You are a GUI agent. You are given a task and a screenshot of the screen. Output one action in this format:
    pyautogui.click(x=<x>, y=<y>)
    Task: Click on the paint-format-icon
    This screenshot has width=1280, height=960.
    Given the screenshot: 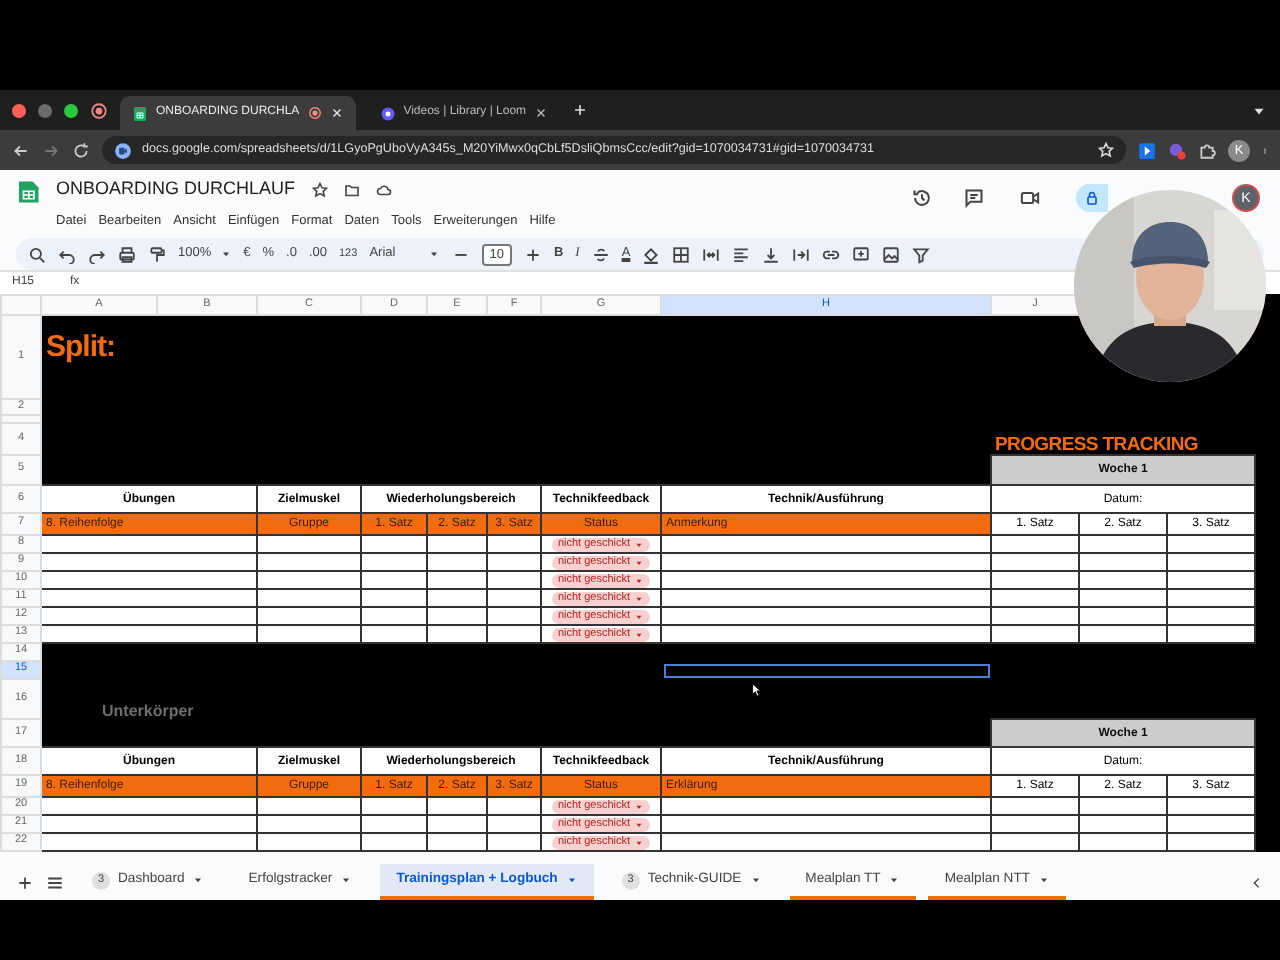 What is the action you would take?
    pyautogui.click(x=157, y=254)
    